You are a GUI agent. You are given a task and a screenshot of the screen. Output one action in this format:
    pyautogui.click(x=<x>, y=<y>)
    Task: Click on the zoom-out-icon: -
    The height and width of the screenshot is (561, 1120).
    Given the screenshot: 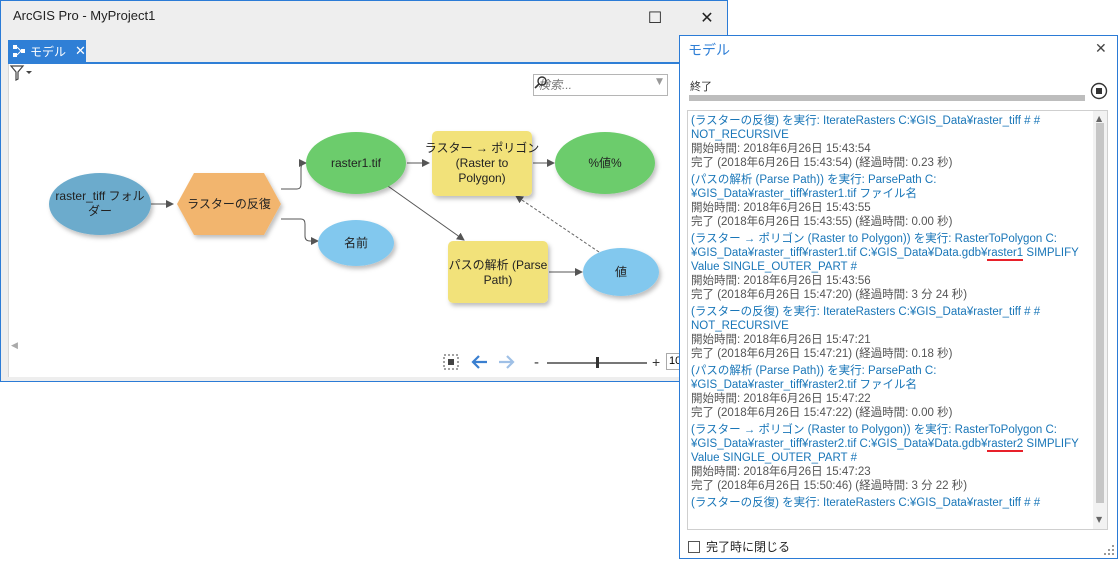 What is the action you would take?
    pyautogui.click(x=536, y=362)
    